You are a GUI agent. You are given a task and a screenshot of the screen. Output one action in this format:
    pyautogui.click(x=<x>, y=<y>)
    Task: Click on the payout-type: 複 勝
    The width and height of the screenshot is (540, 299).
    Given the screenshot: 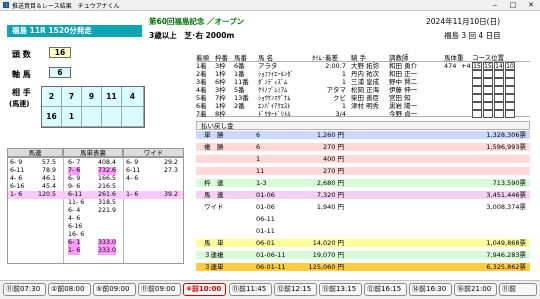 What is the action you would take?
    pyautogui.click(x=214, y=147)
    